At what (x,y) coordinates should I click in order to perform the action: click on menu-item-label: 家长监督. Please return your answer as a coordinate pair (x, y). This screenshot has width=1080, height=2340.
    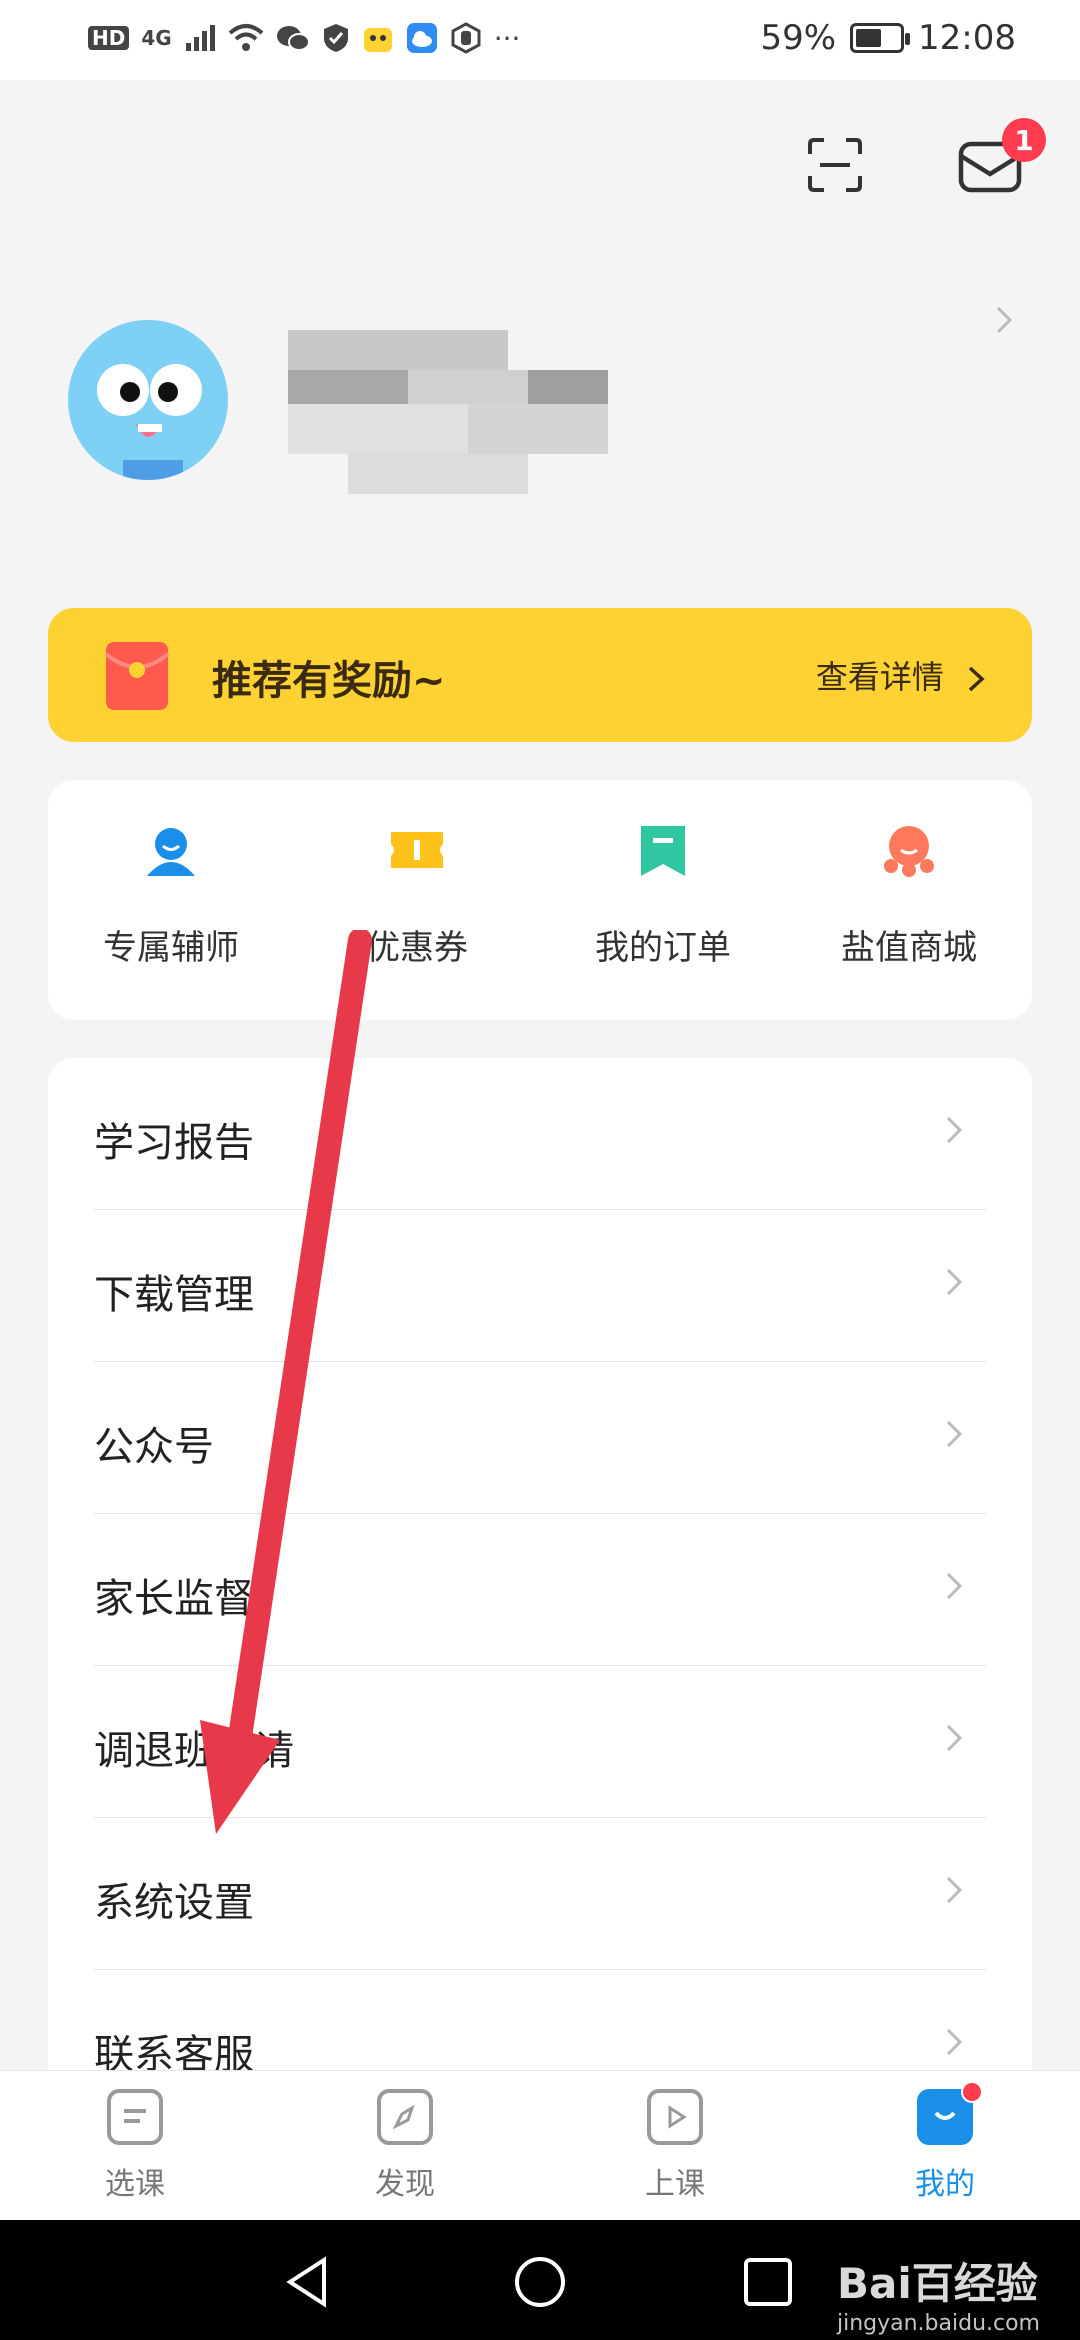
    Looking at the image, I should click on (174, 1599).